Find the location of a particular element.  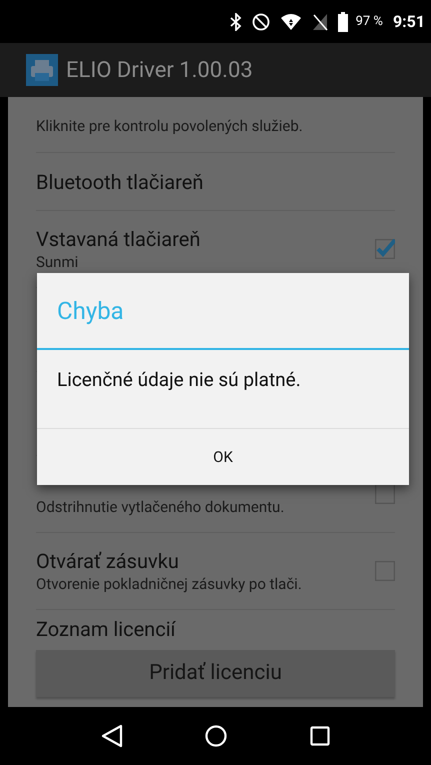

do-not-disturb-icon is located at coordinates (261, 21).